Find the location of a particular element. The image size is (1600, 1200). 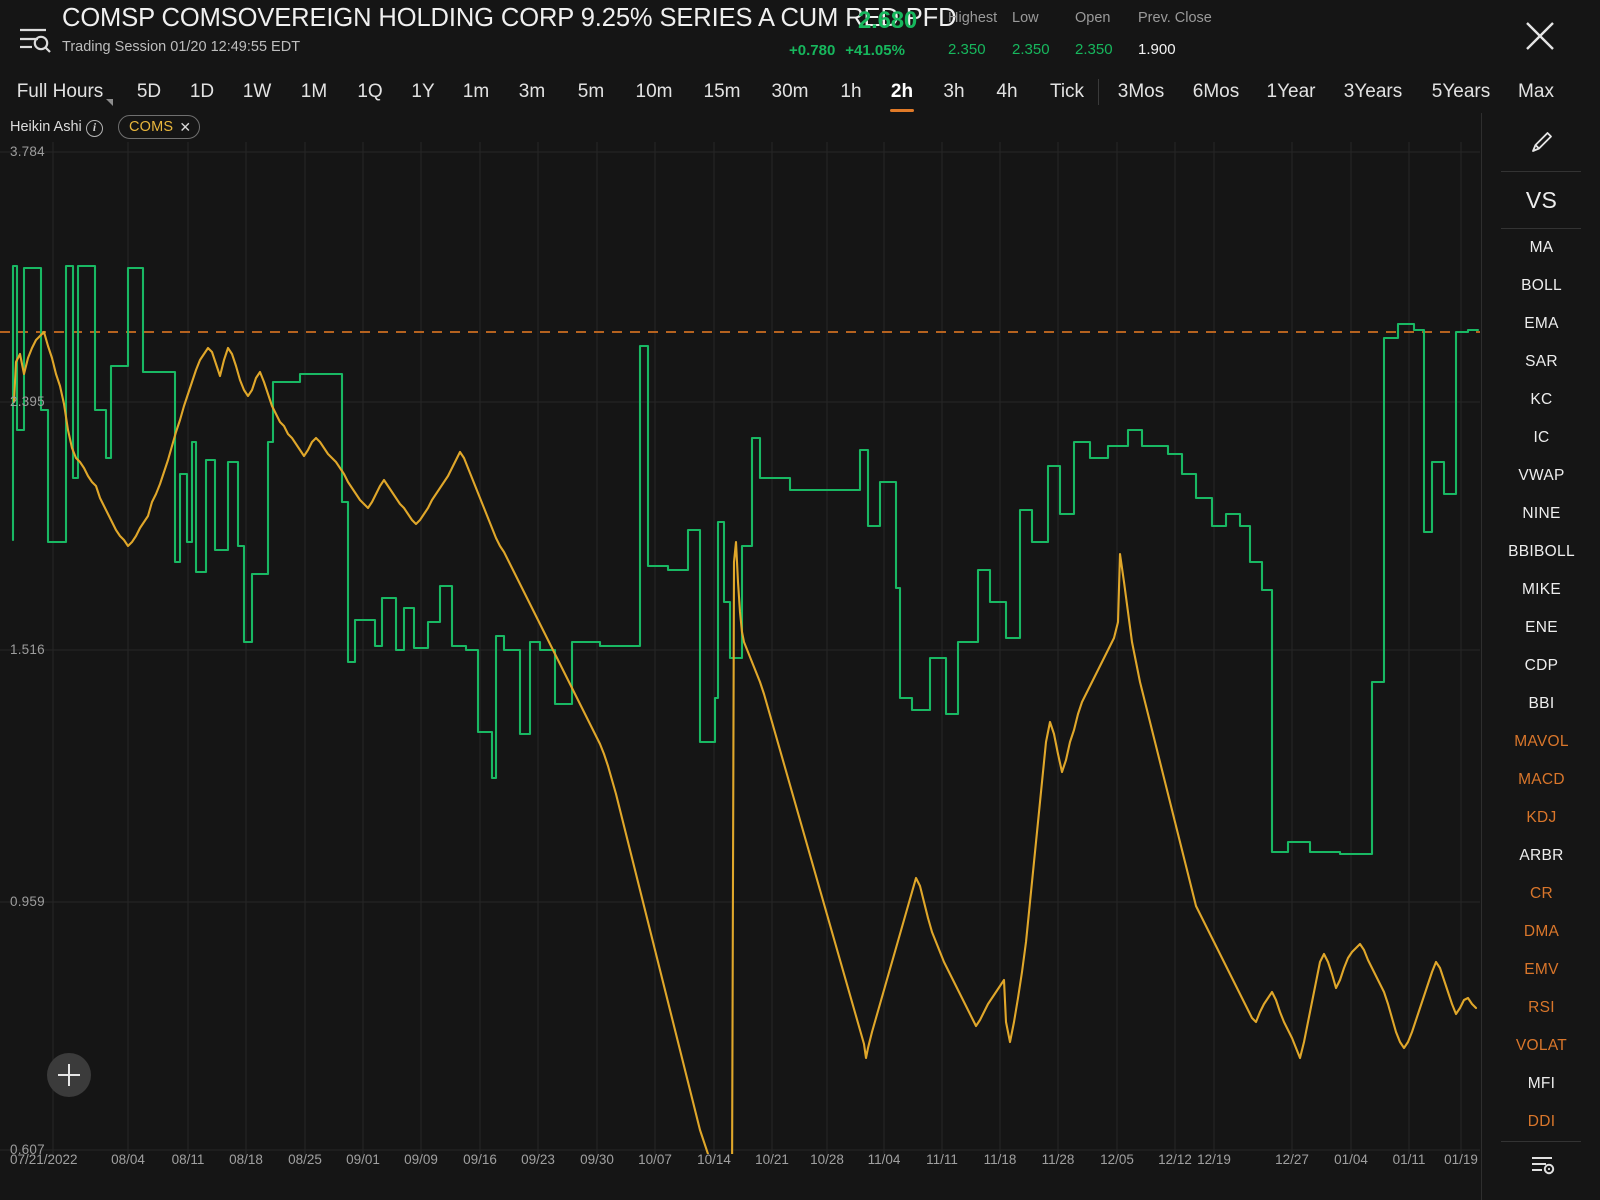

close-icon is located at coordinates (1540, 36).